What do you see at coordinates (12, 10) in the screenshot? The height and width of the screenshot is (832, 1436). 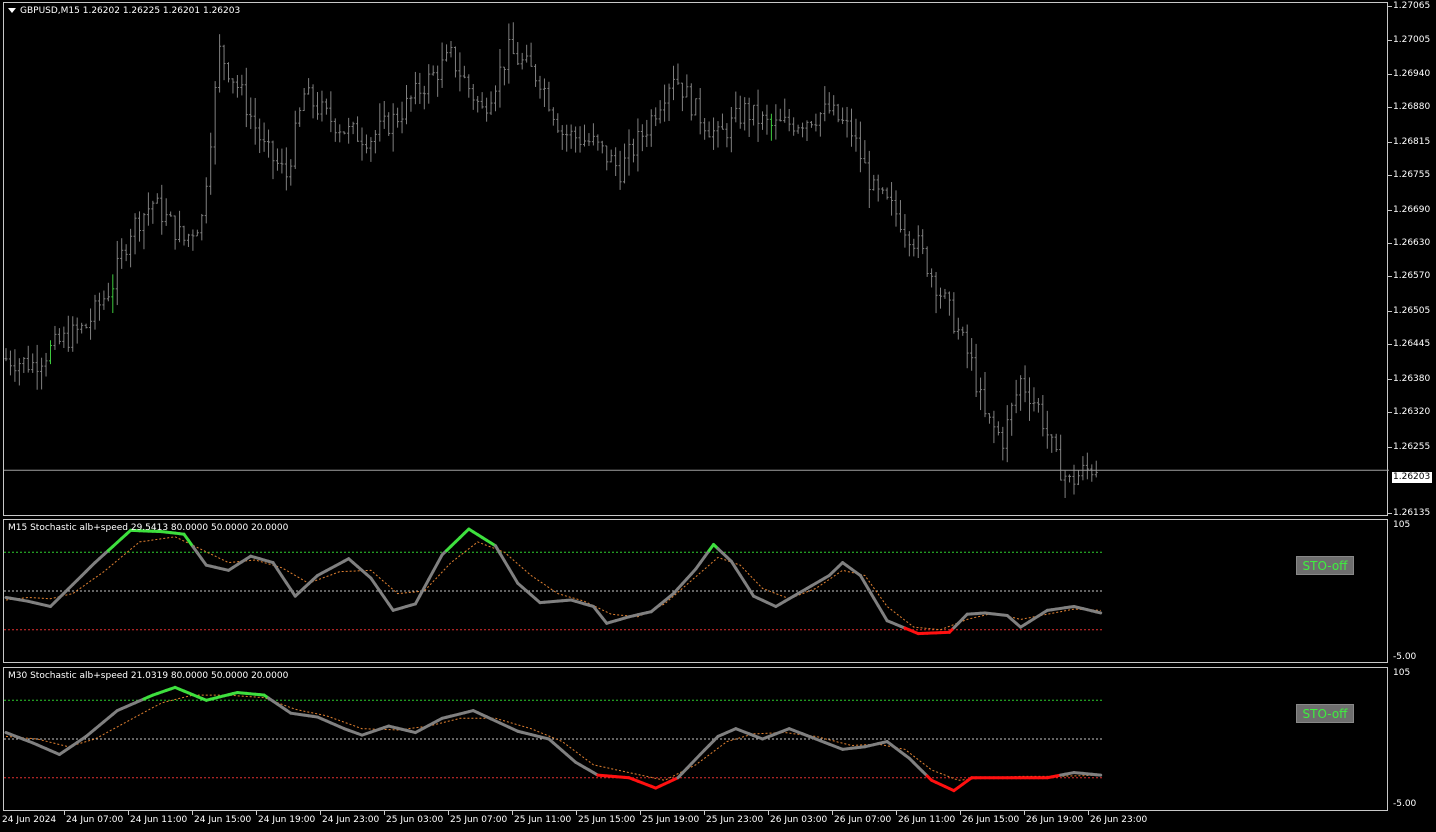 I see `triangle-down-icon` at bounding box center [12, 10].